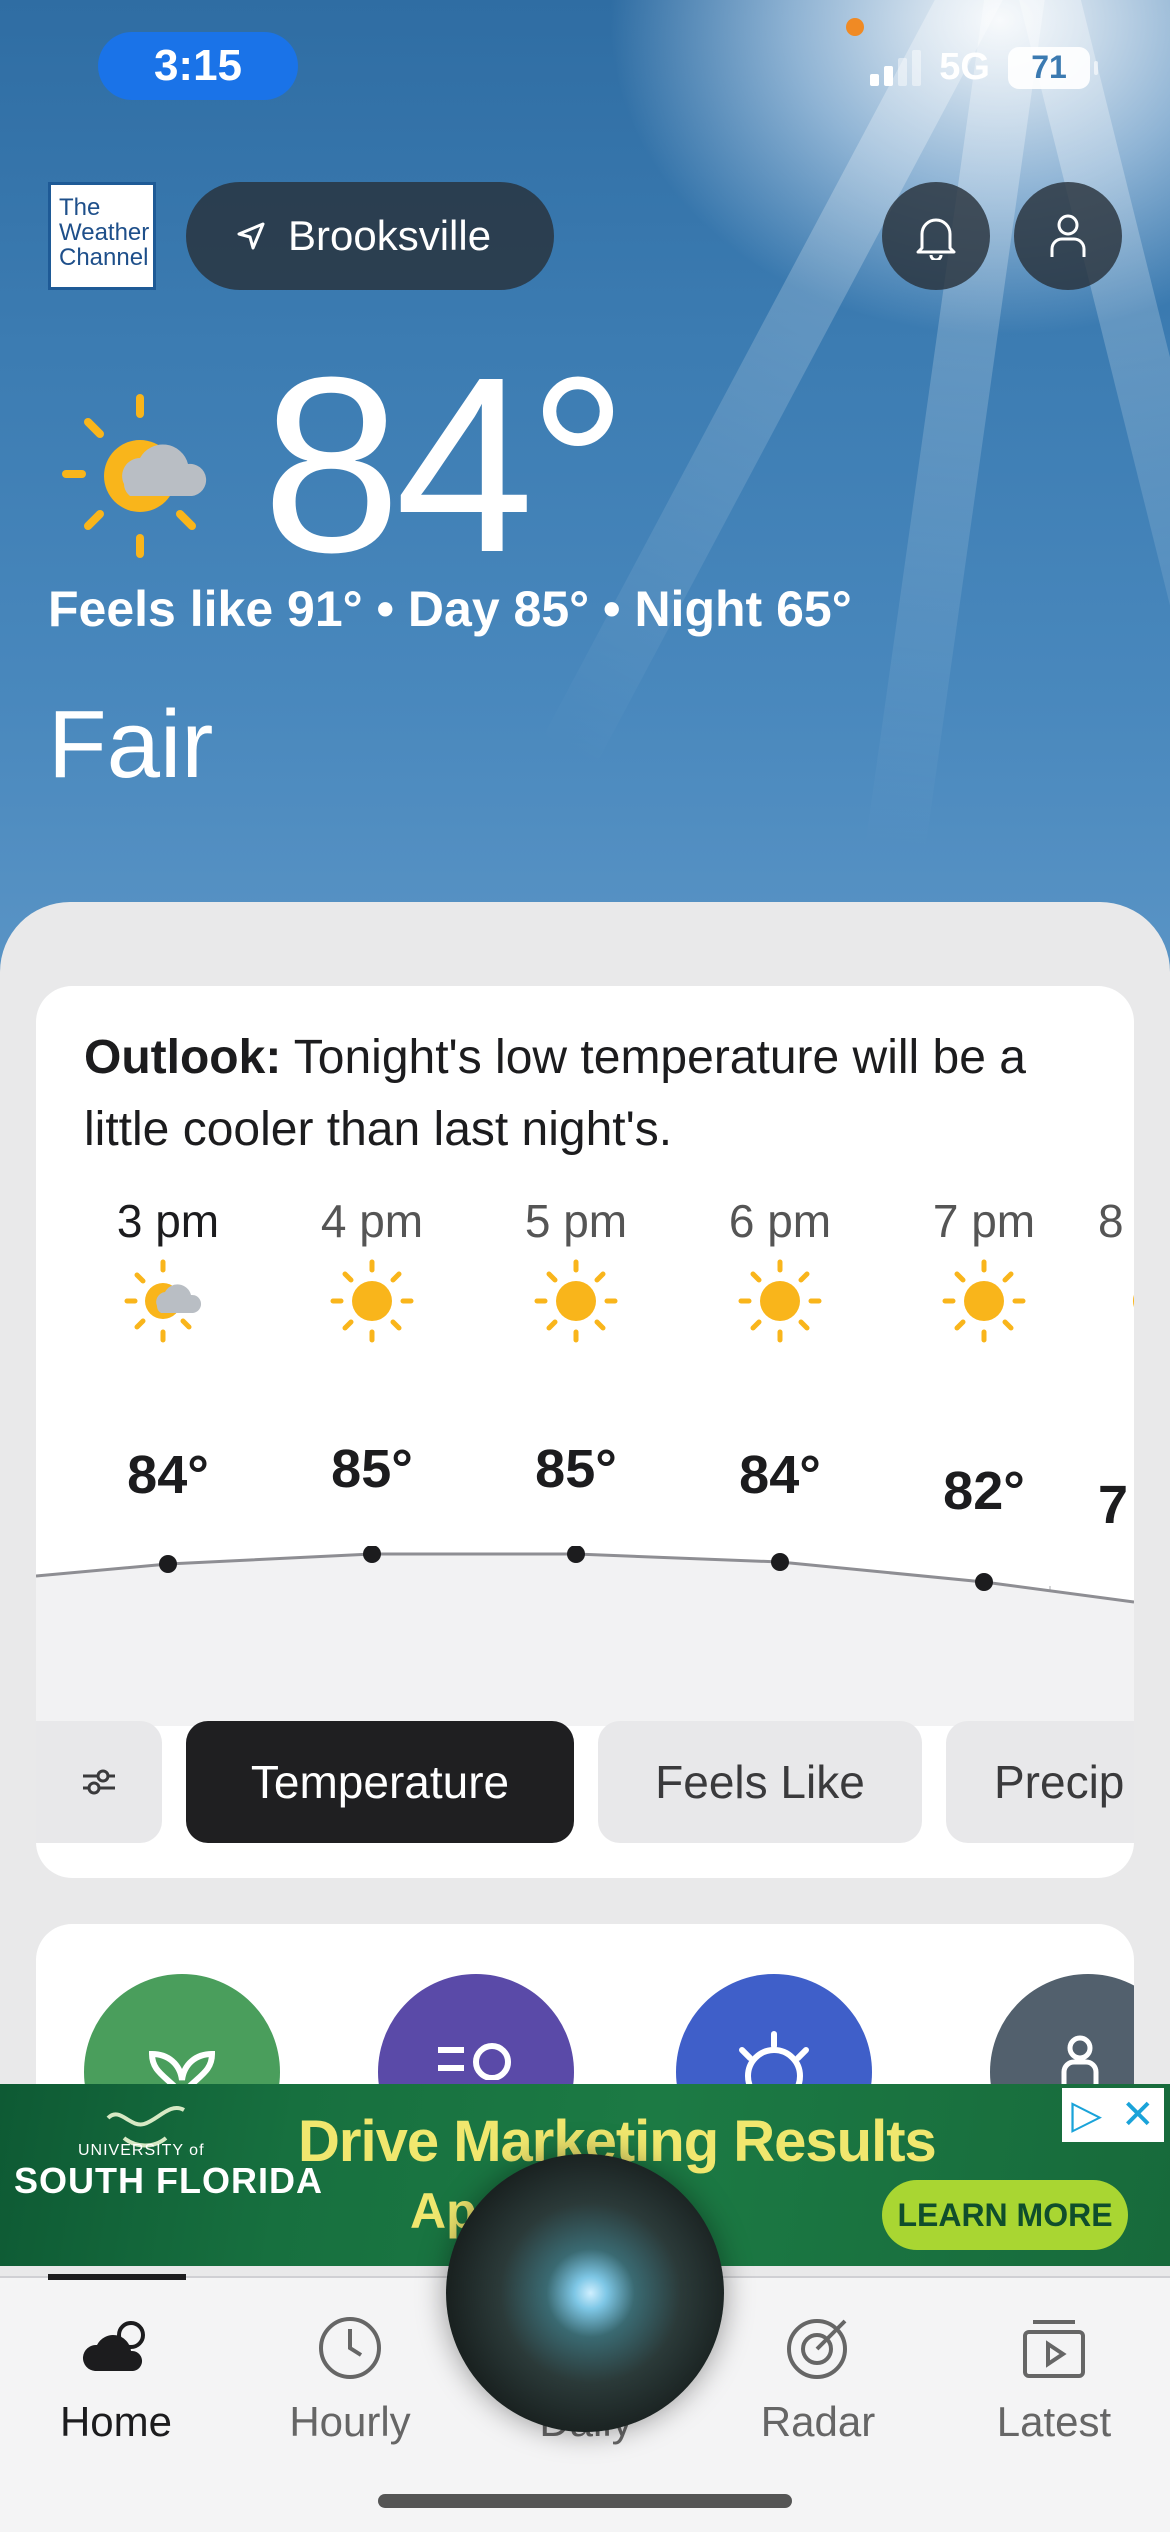  Describe the element at coordinates (131, 744) in the screenshot. I see `current-condition: Fair` at that location.